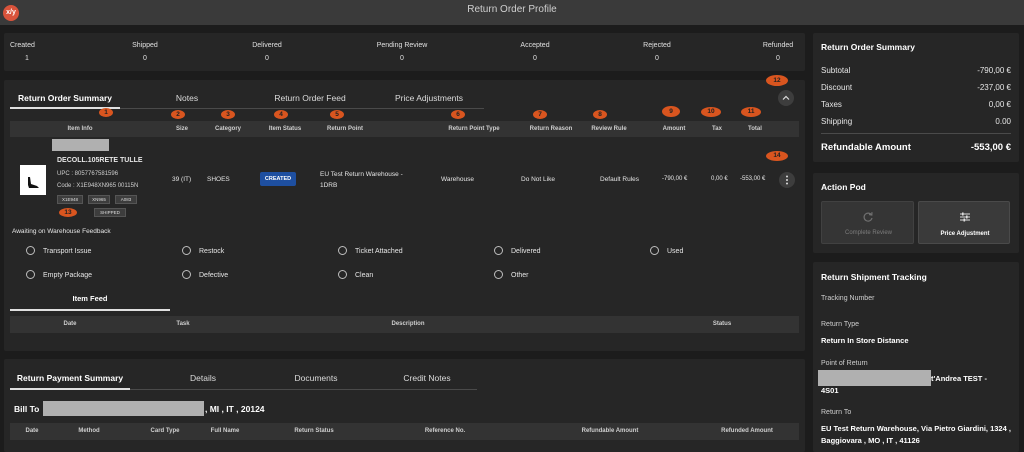 This screenshot has height=452, width=1024. Describe the element at coordinates (959, 378) in the screenshot. I see `point-of-return-value: t'Andrea TEST -` at that location.